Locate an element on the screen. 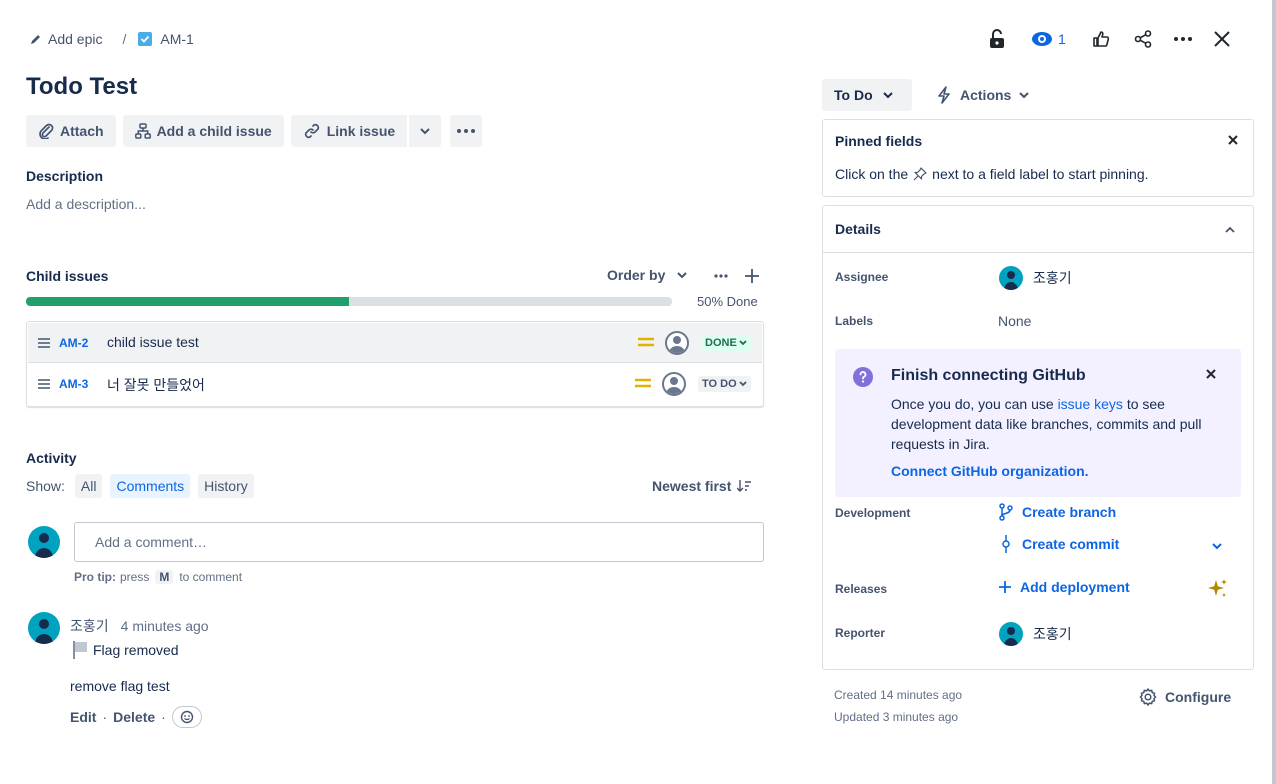 The height and width of the screenshot is (784, 1276). add-deployment-button: Add deployment is located at coordinates (1064, 587).